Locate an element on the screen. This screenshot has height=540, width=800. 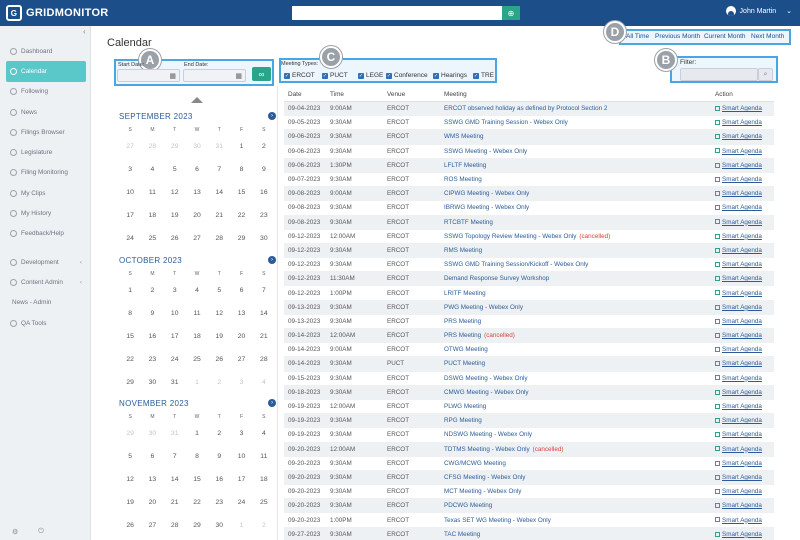
calendar-day: 25 is located at coordinates (197, 359).